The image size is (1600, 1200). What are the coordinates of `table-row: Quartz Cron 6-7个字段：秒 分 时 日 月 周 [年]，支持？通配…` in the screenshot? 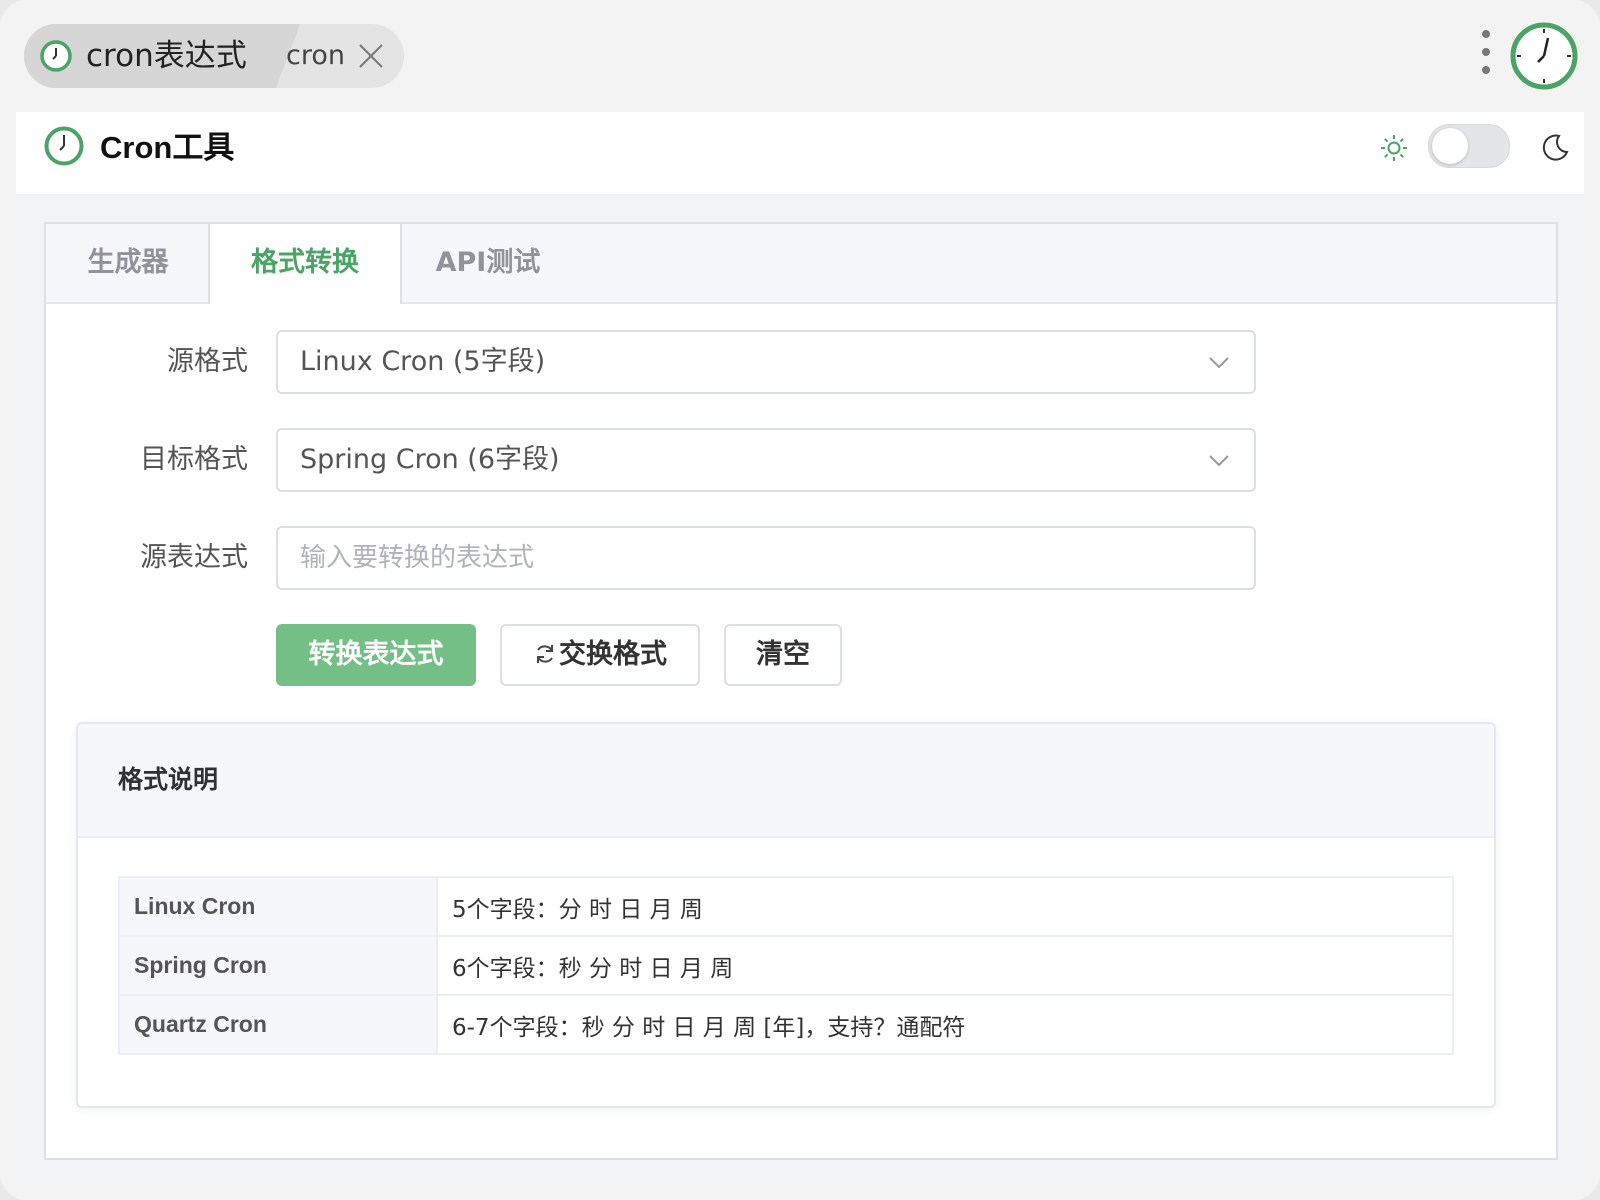 It's located at (786, 1024).